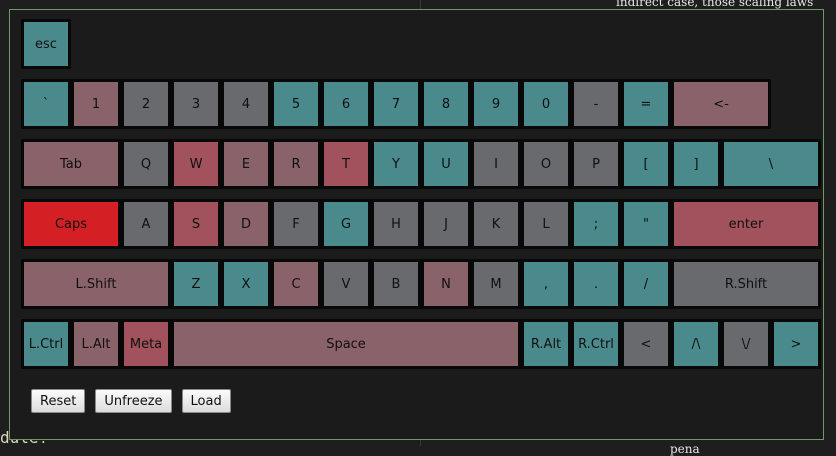 The width and height of the screenshot is (836, 456). Describe the element at coordinates (146, 224) in the screenshot. I see `key-a: A` at that location.